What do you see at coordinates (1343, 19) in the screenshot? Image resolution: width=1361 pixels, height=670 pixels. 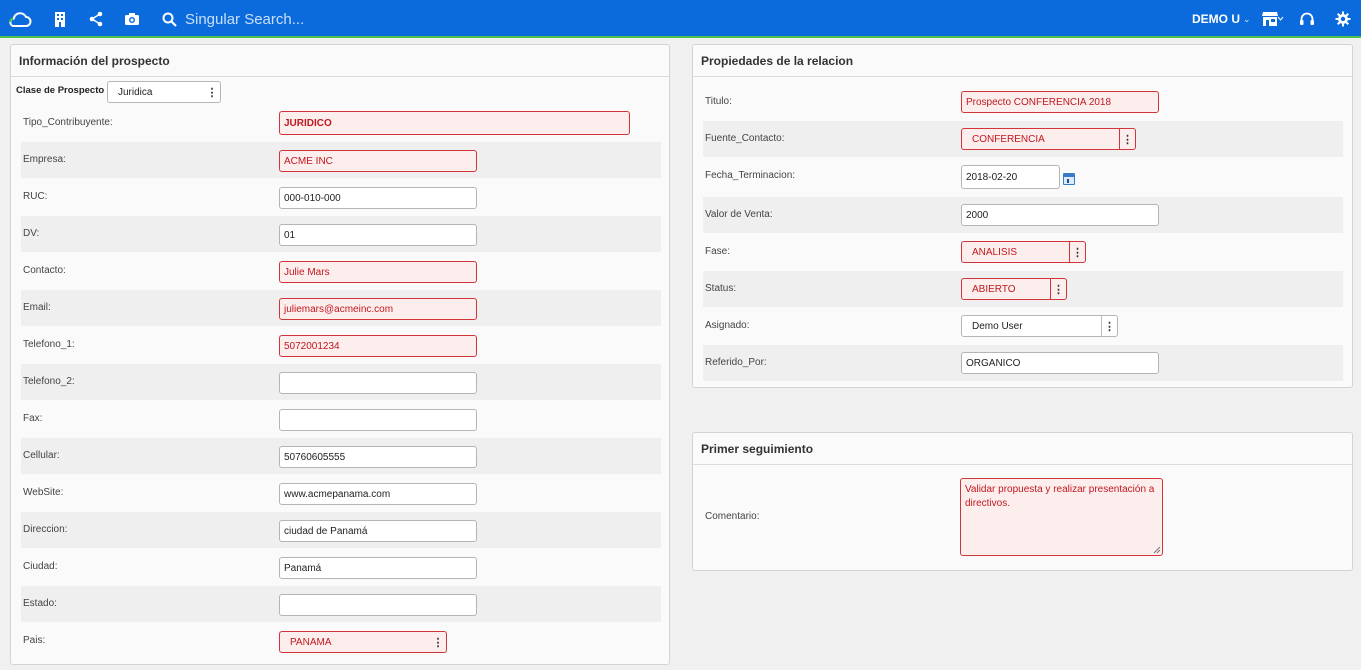 I see `gear-icon` at bounding box center [1343, 19].